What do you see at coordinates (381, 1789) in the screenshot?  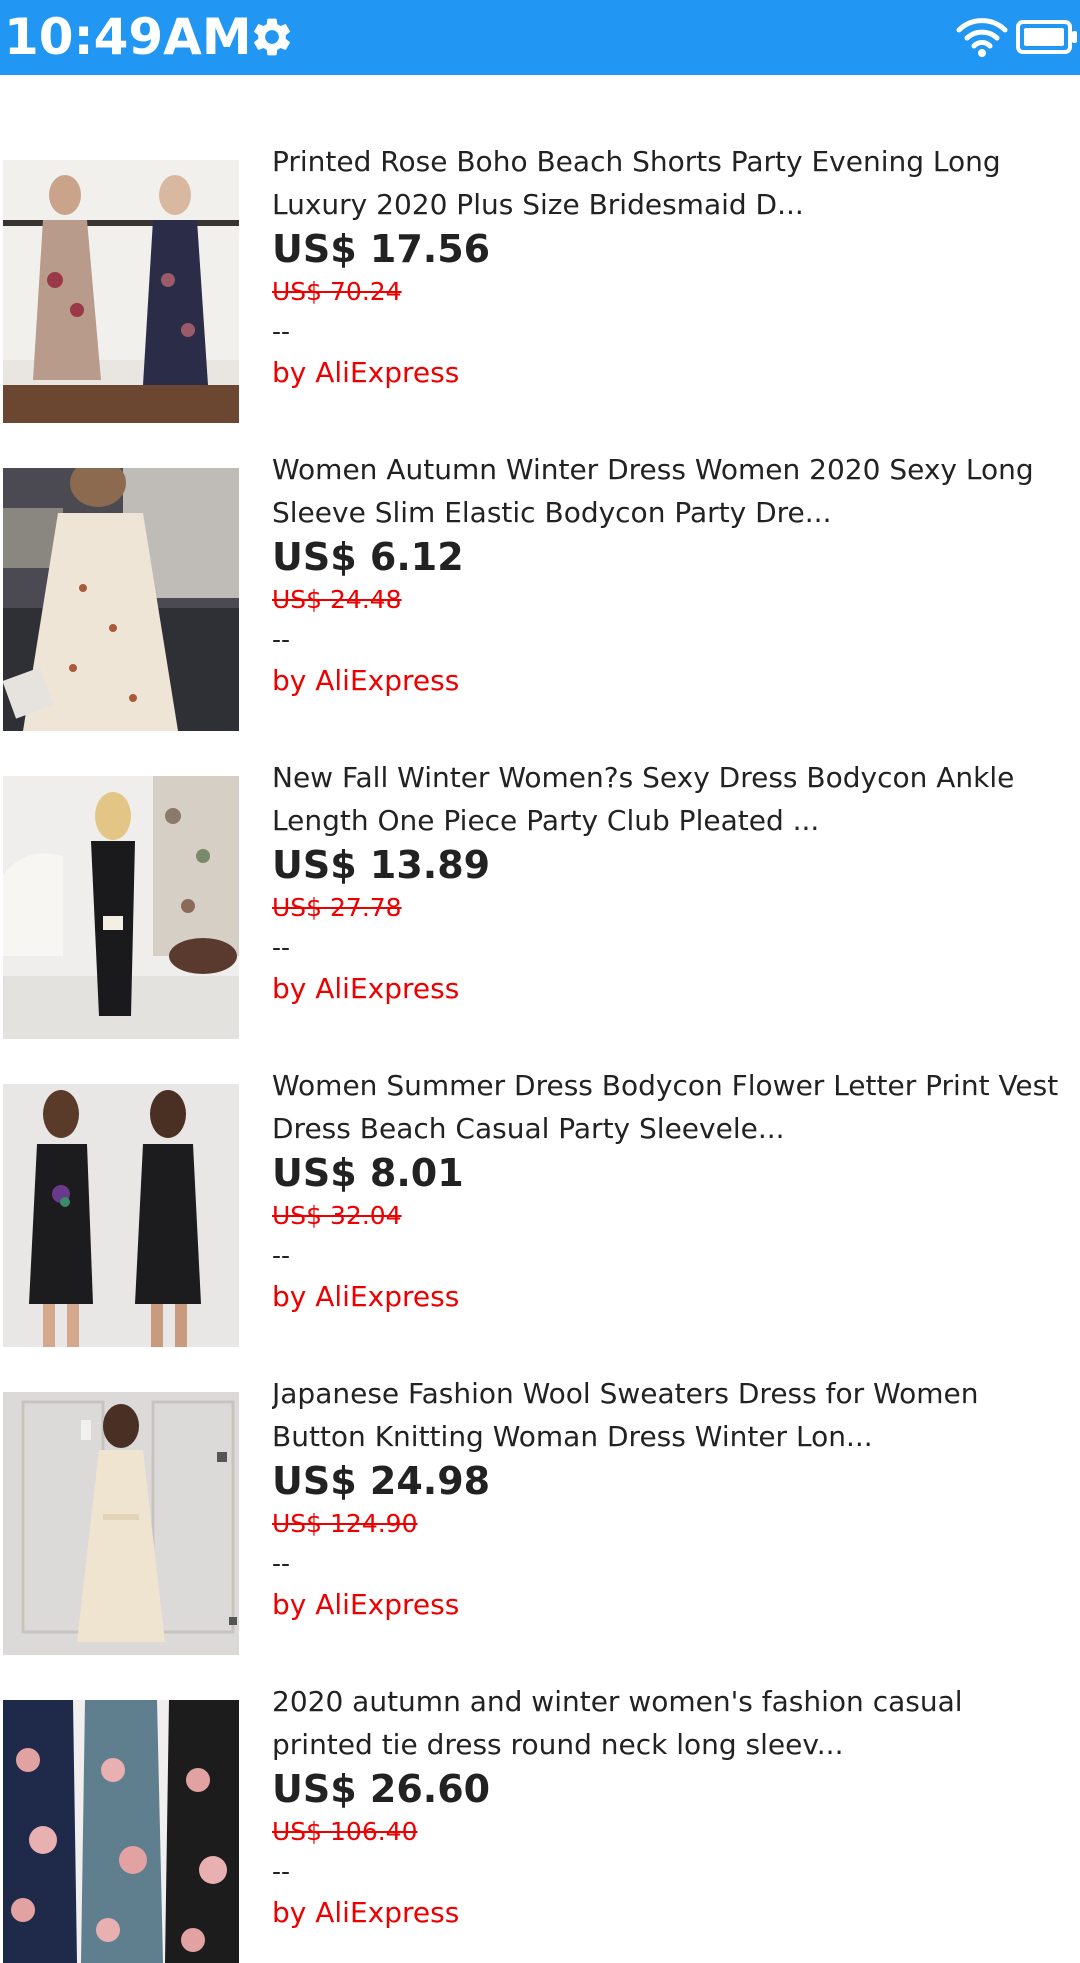 I see `product-price: US$ 26.60` at bounding box center [381, 1789].